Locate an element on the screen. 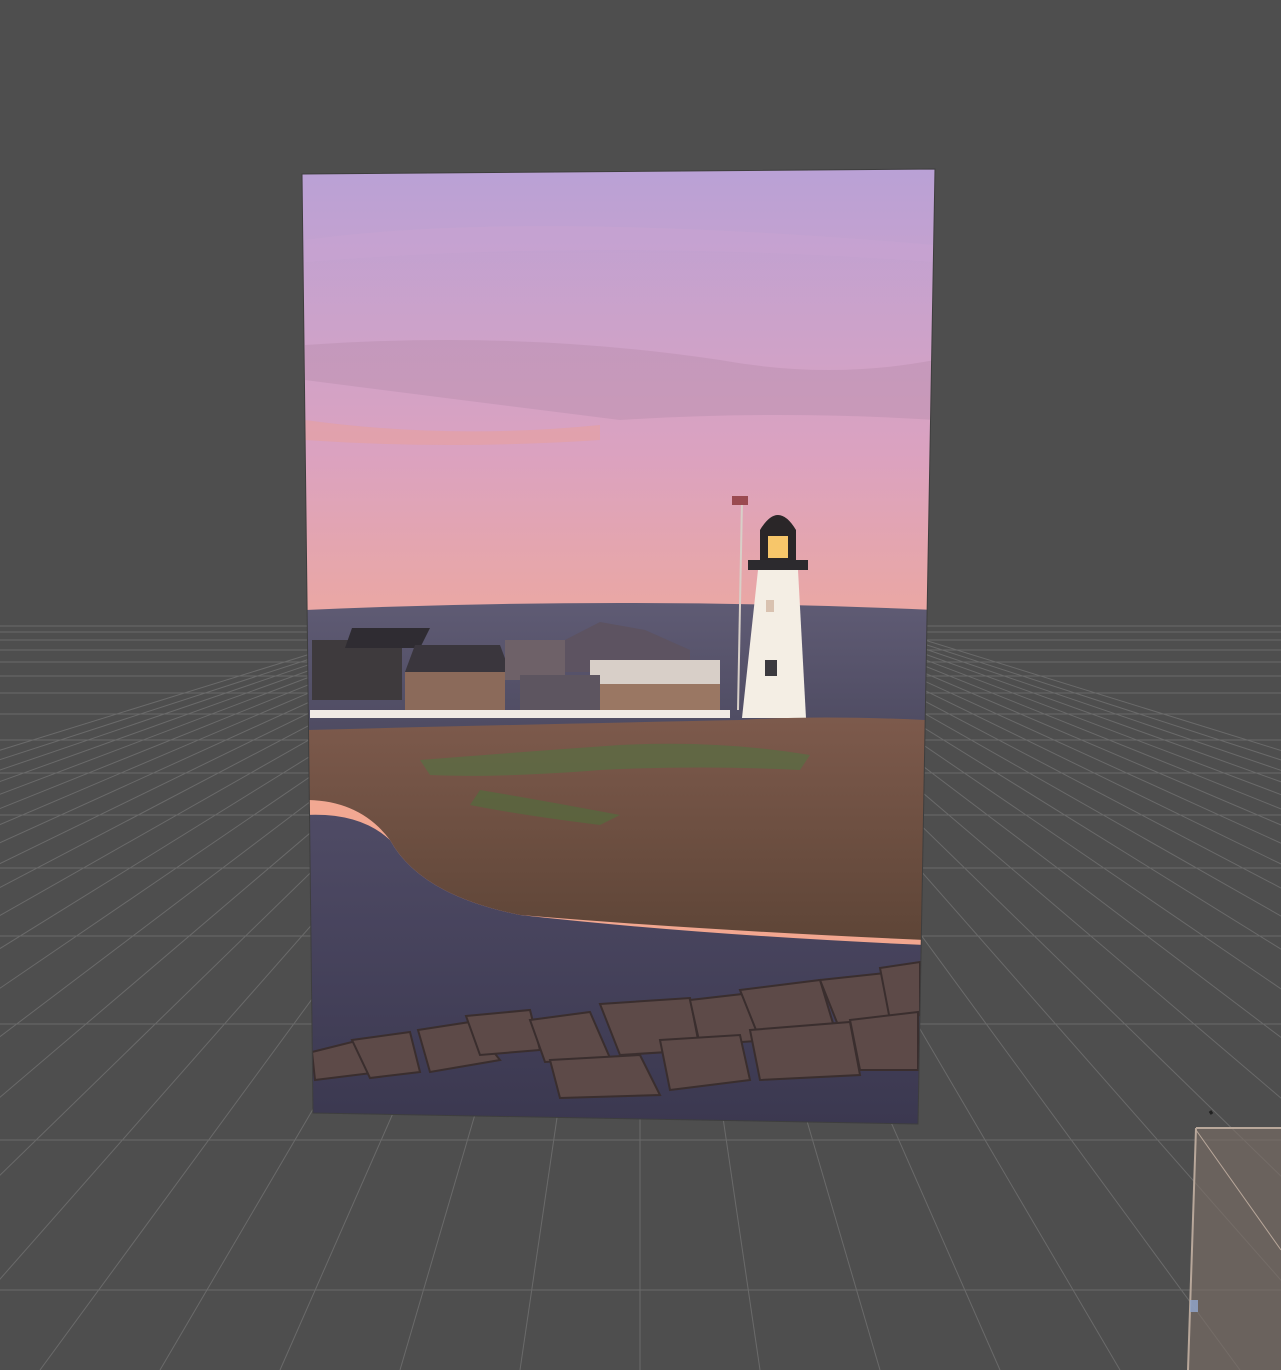  corner-box-object is located at coordinates (1234, 1240).